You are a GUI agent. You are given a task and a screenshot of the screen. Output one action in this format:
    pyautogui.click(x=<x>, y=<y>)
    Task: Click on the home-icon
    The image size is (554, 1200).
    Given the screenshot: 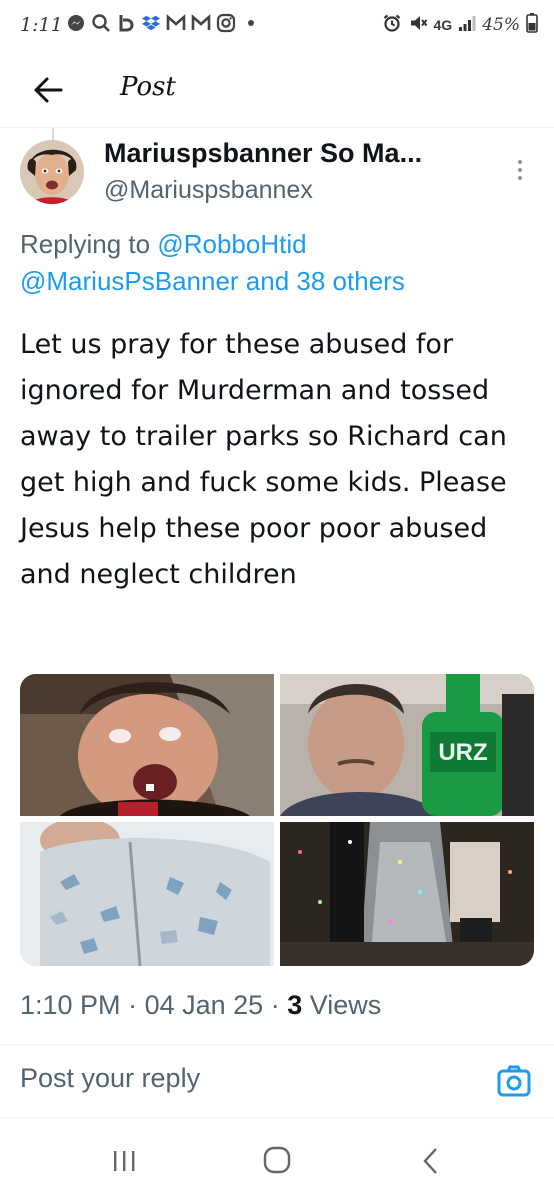 What is the action you would take?
    pyautogui.click(x=277, y=1160)
    